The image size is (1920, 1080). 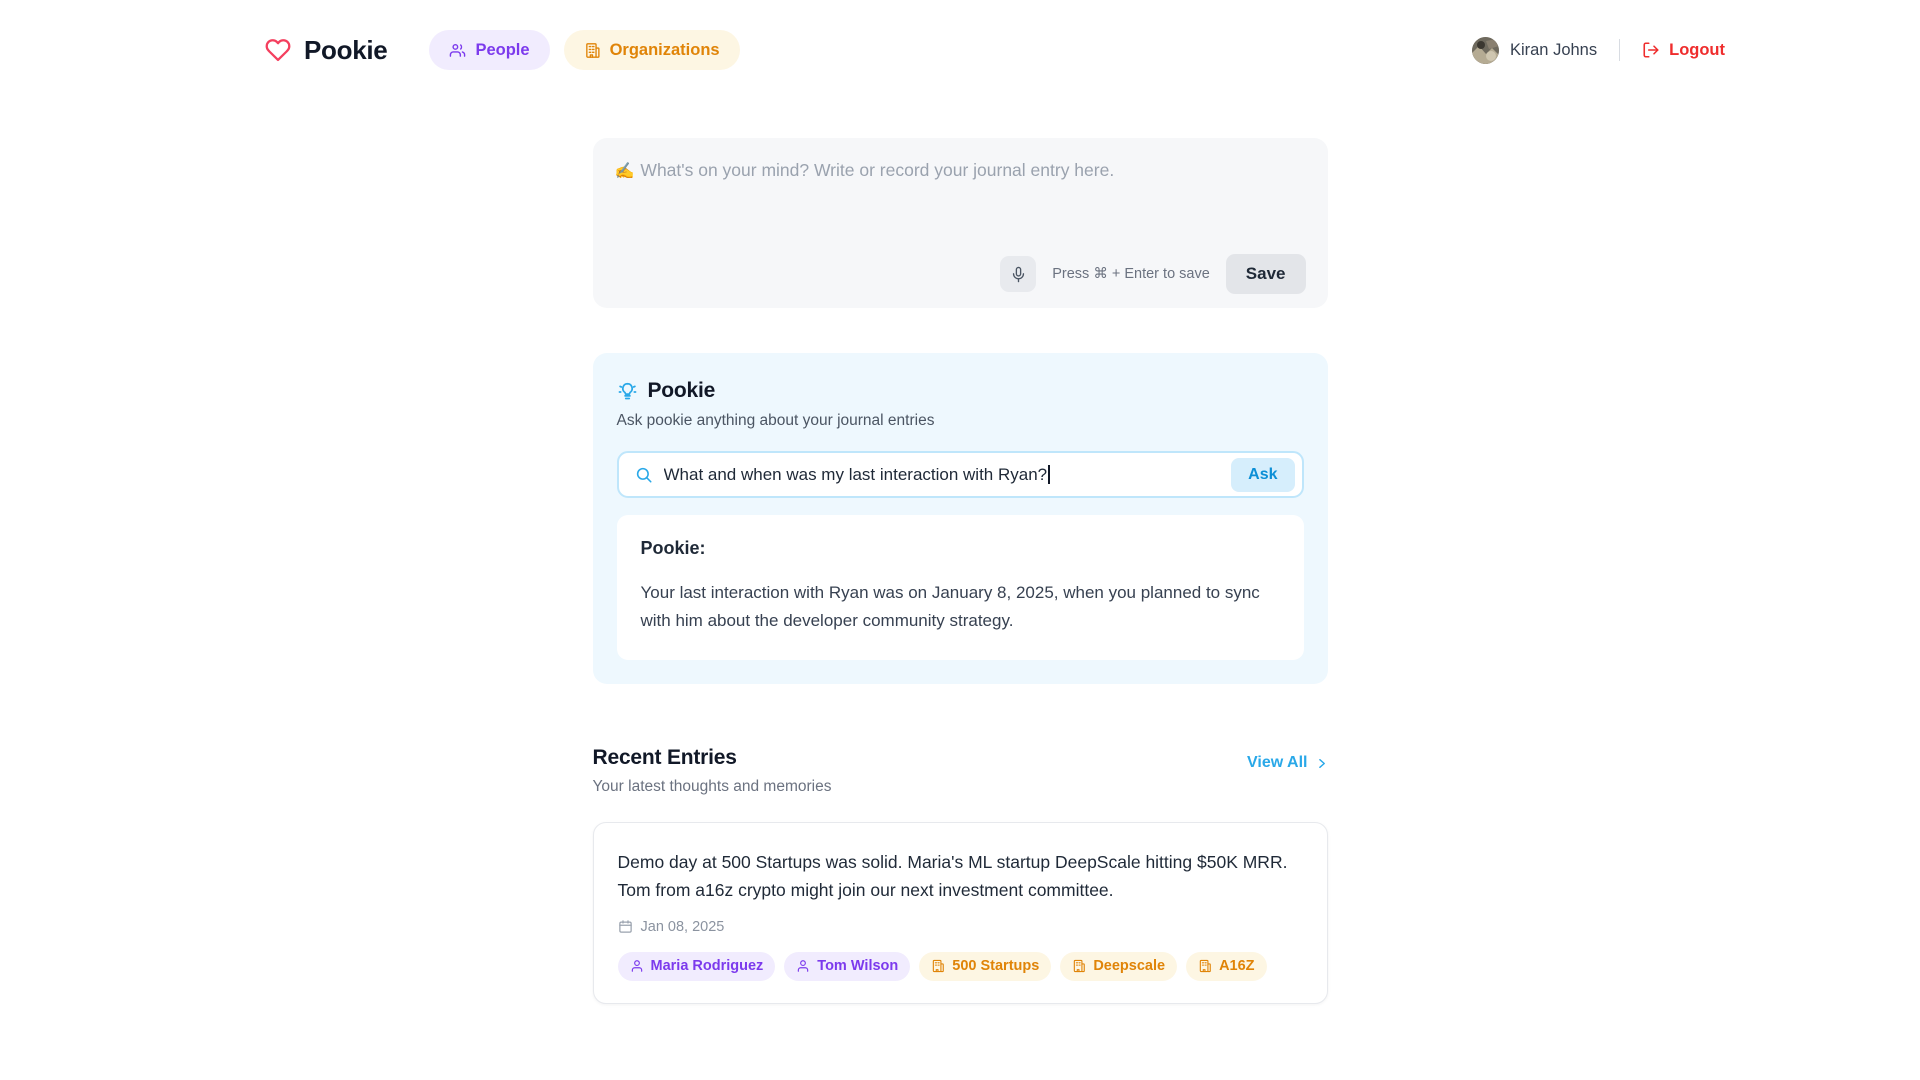 I want to click on header-right: Kiran Johns Logout, so click(x=1598, y=50).